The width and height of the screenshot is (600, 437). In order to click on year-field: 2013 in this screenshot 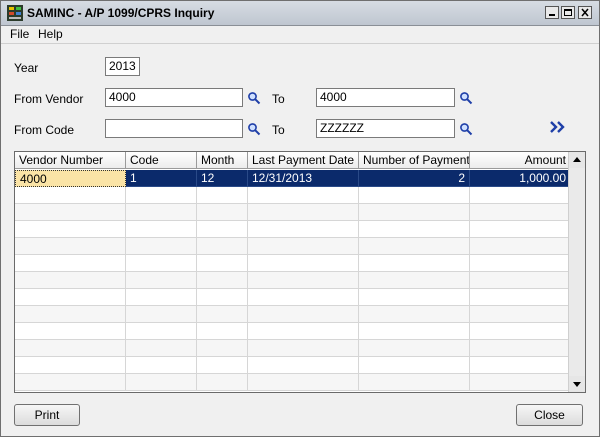, I will do `click(122, 66)`.